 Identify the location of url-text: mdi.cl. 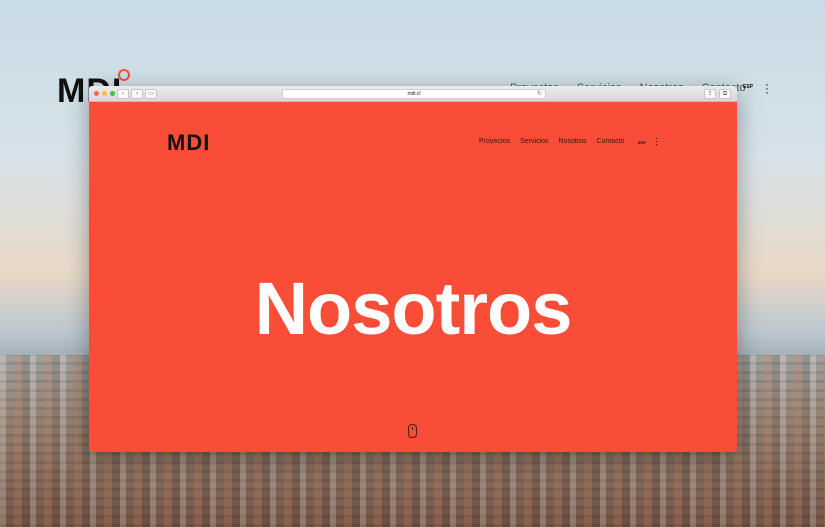
(414, 94).